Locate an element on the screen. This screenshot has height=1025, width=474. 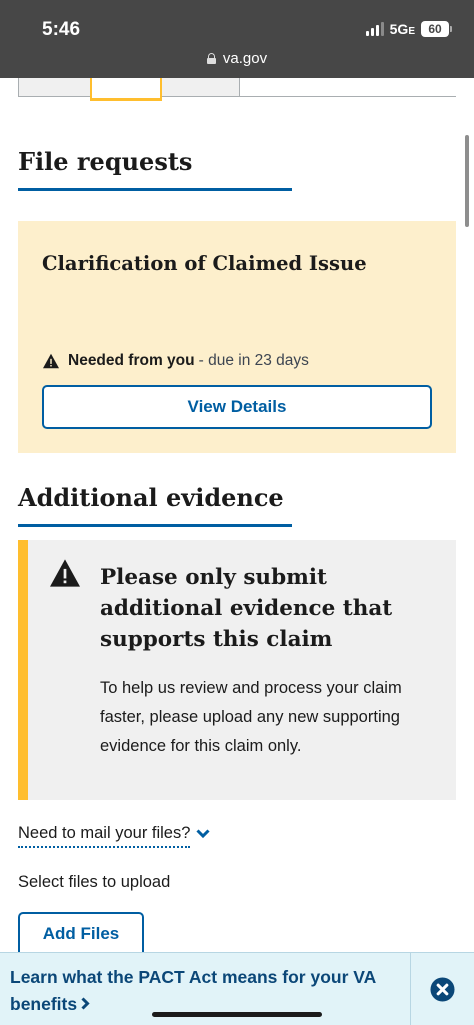
network-label: 5GE is located at coordinates (402, 29).